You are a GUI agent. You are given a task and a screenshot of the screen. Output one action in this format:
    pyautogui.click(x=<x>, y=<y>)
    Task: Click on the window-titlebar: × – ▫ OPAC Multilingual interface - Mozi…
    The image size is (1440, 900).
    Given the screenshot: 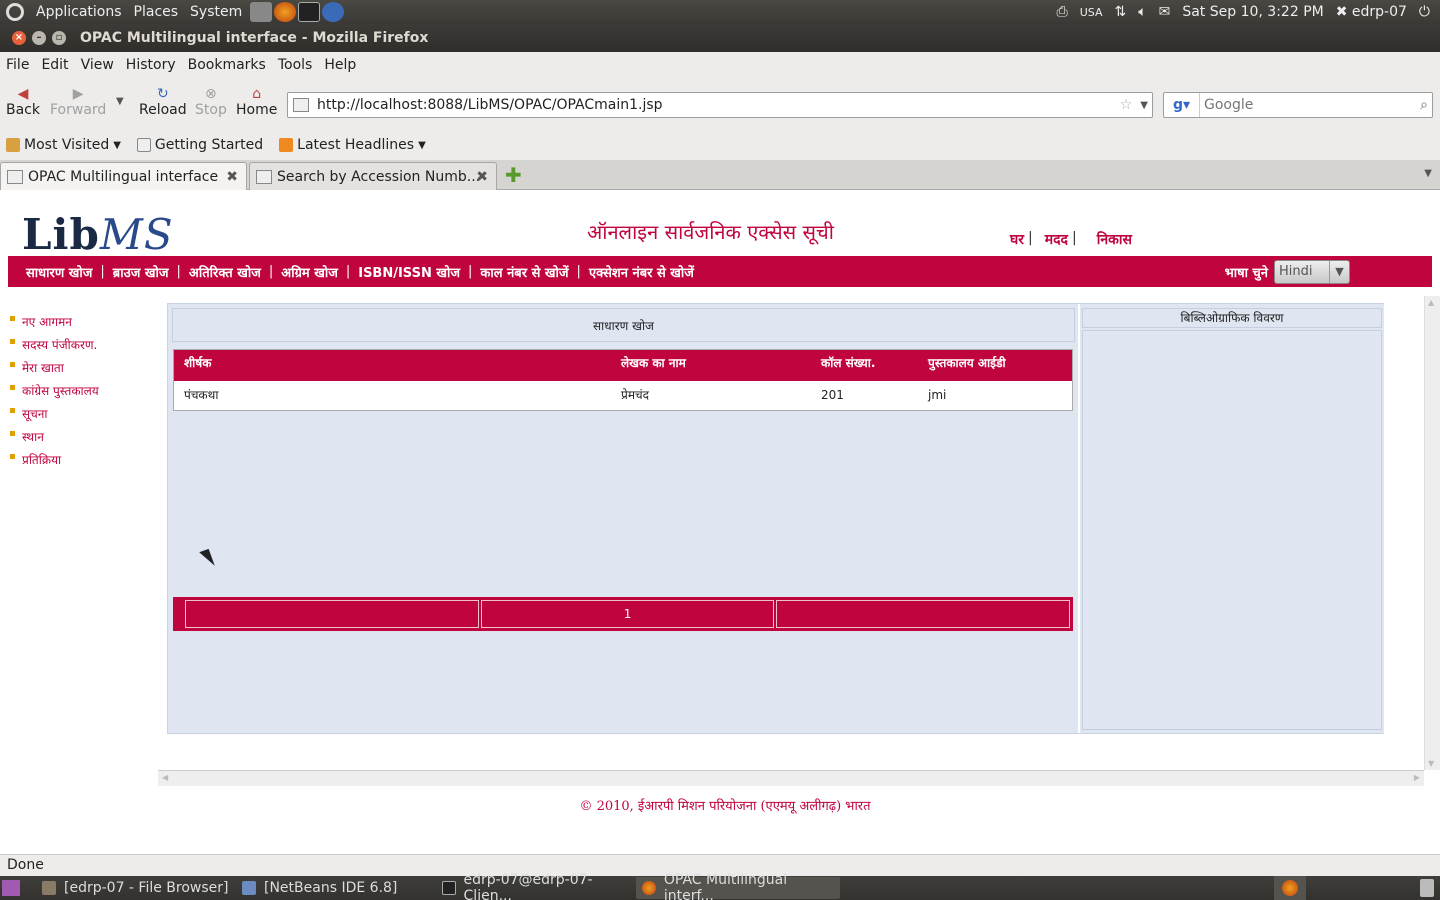 What is the action you would take?
    pyautogui.click(x=720, y=38)
    